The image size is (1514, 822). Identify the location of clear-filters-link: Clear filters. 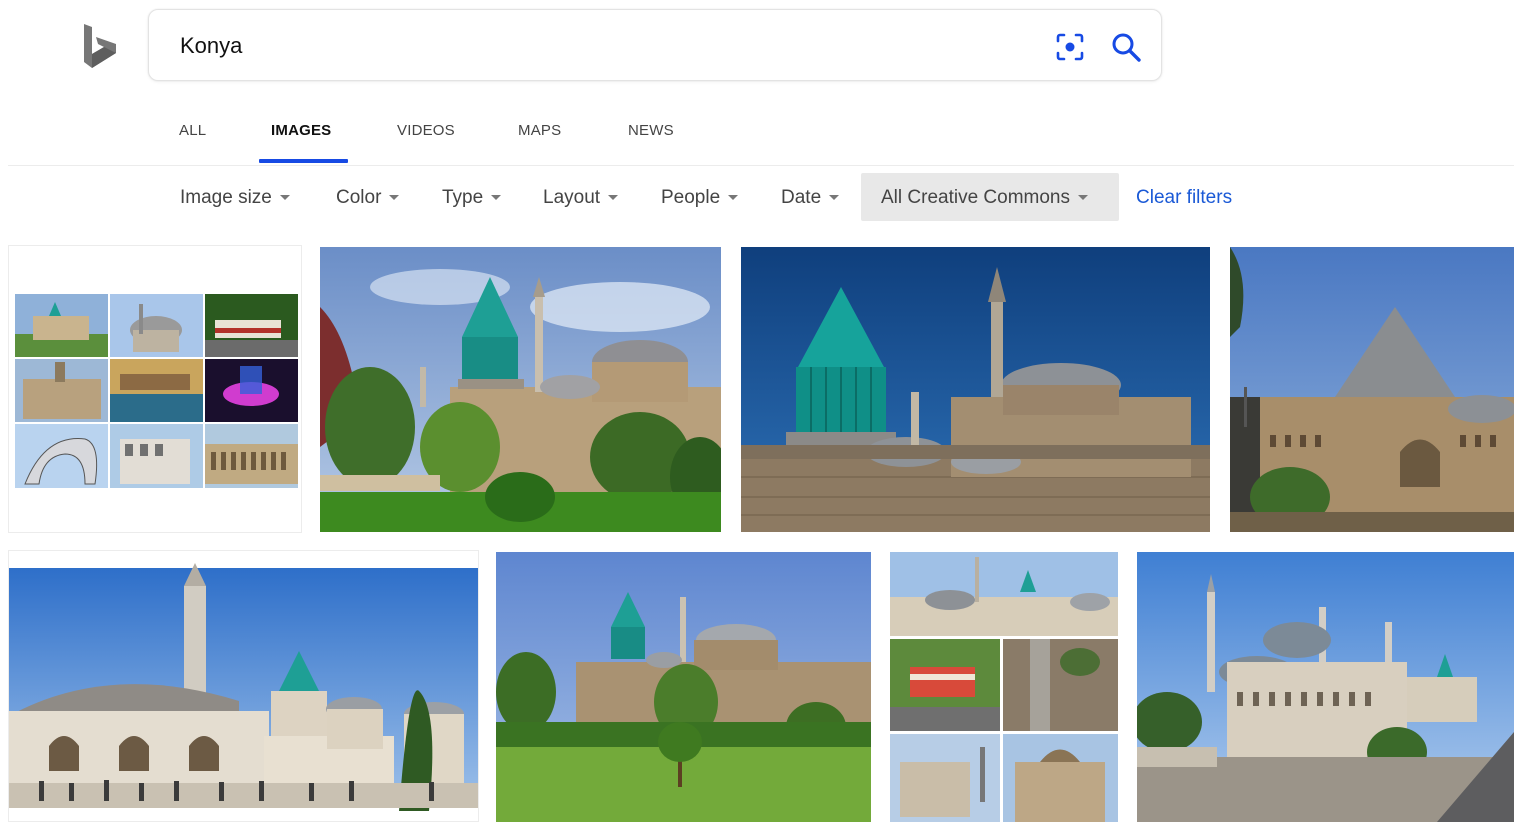
(1184, 198).